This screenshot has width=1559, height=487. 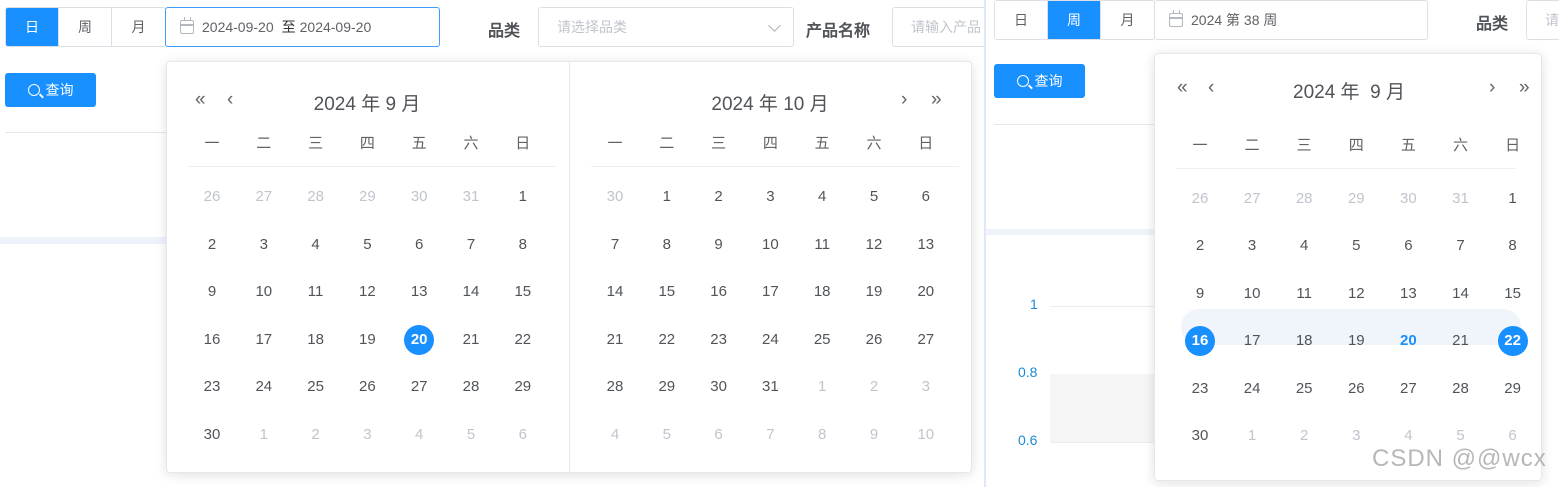 What do you see at coordinates (1291, 20) in the screenshot?
I see `week-picker-input: 2024 第 38 周` at bounding box center [1291, 20].